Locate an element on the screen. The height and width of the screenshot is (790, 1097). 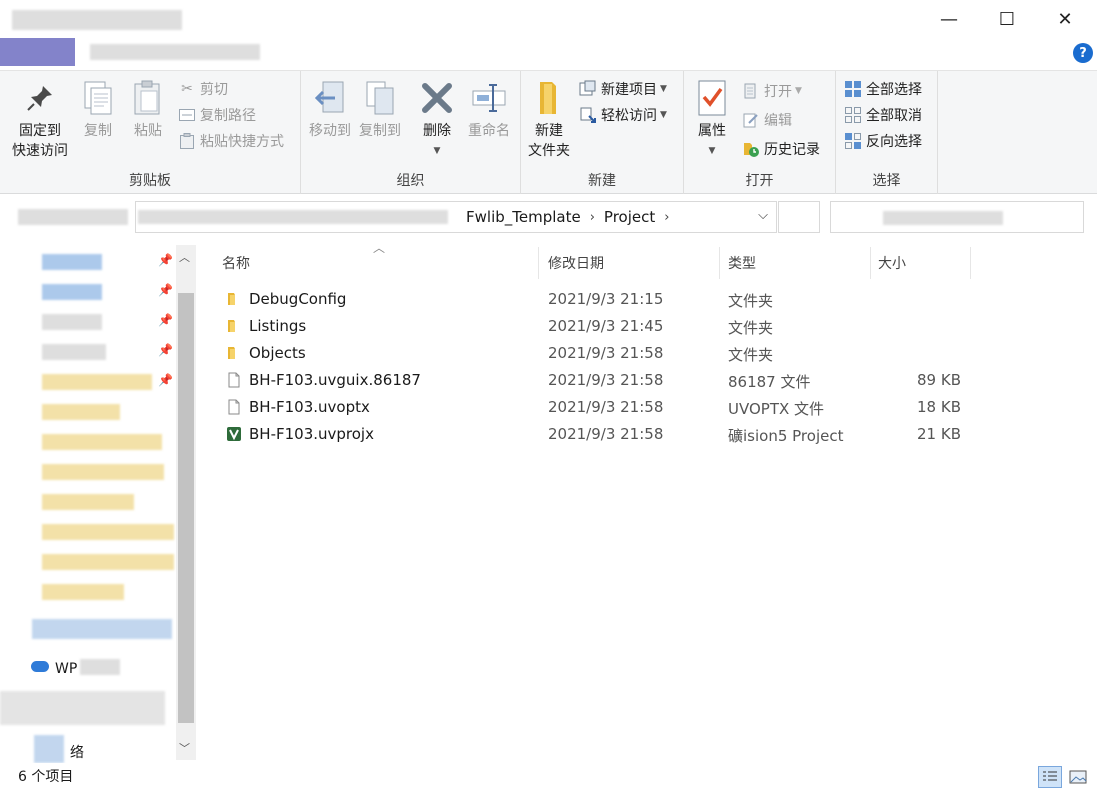
open-group-label: 打开 is located at coordinates (759, 181).